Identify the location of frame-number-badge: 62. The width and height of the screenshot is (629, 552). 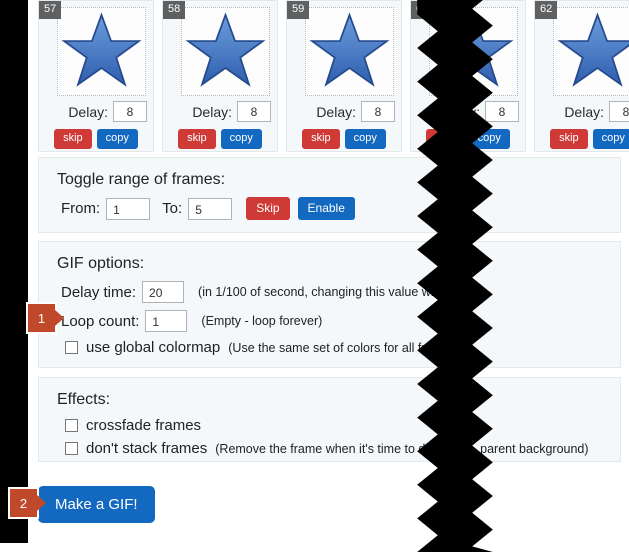
(546, 10).